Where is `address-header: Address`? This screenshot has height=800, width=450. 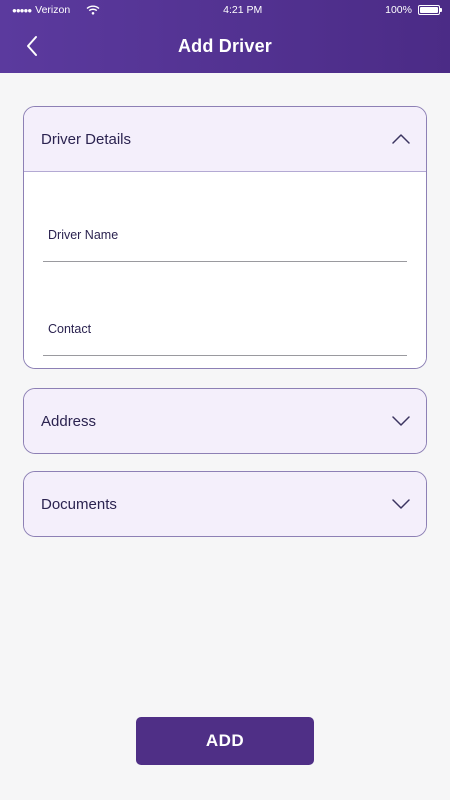
address-header: Address is located at coordinates (225, 421).